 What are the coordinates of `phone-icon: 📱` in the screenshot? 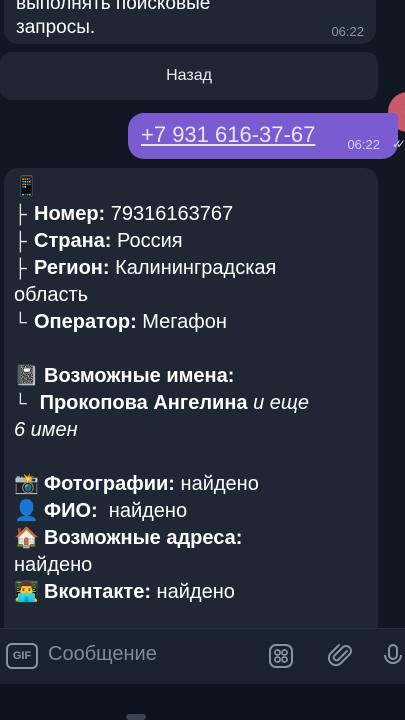 It's located at (26, 187).